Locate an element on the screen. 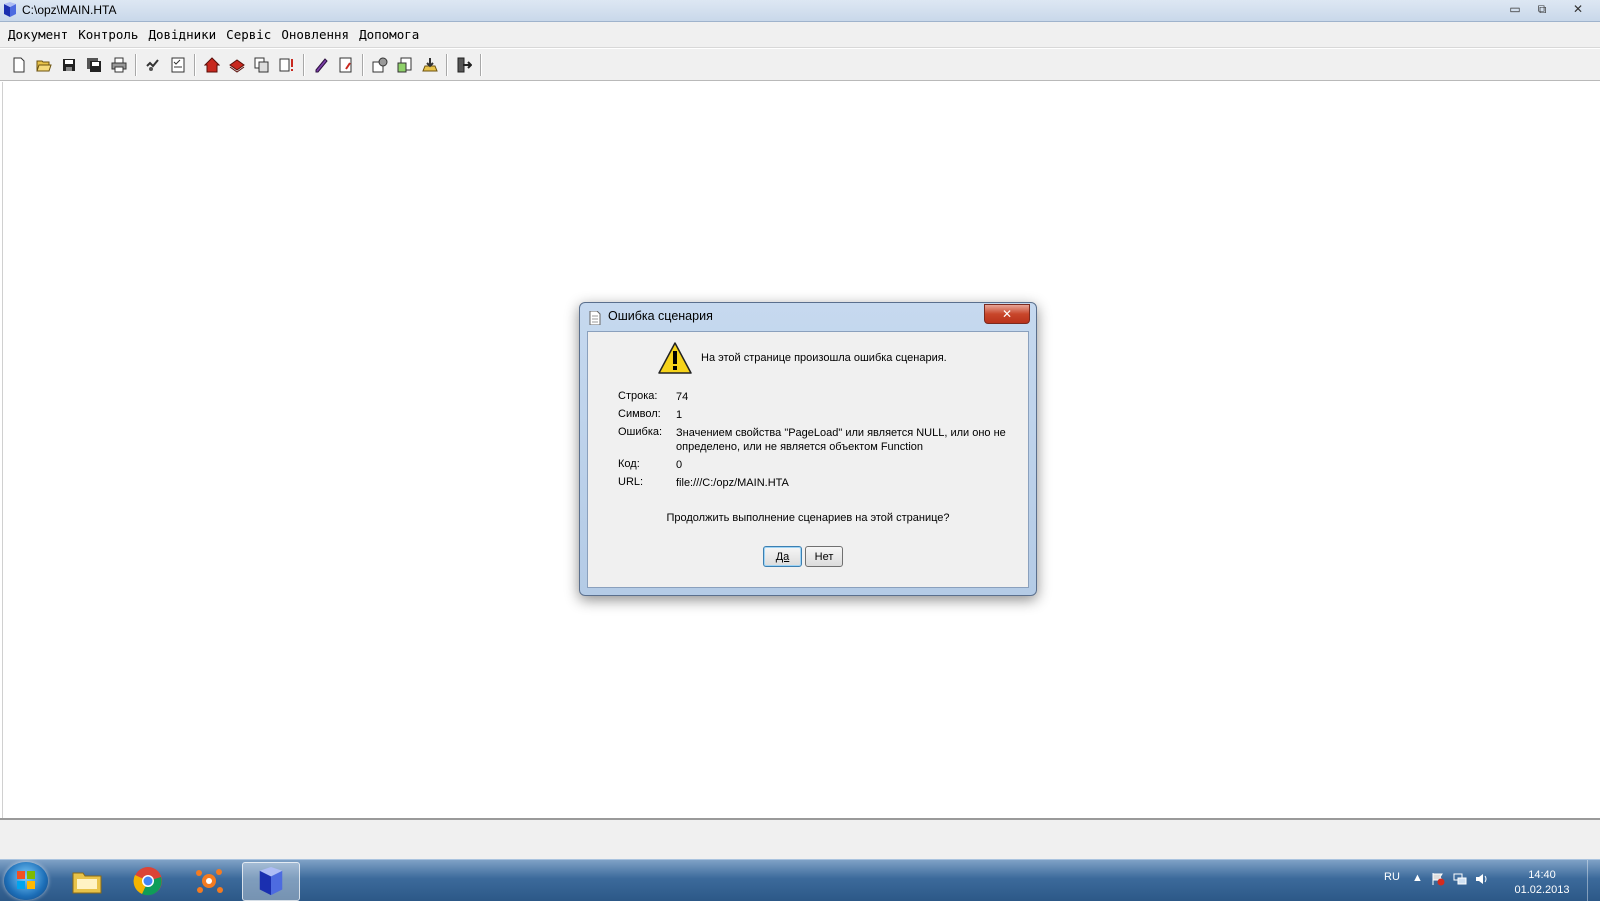 This screenshot has height=903, width=1600. exit-icon is located at coordinates (464, 64).